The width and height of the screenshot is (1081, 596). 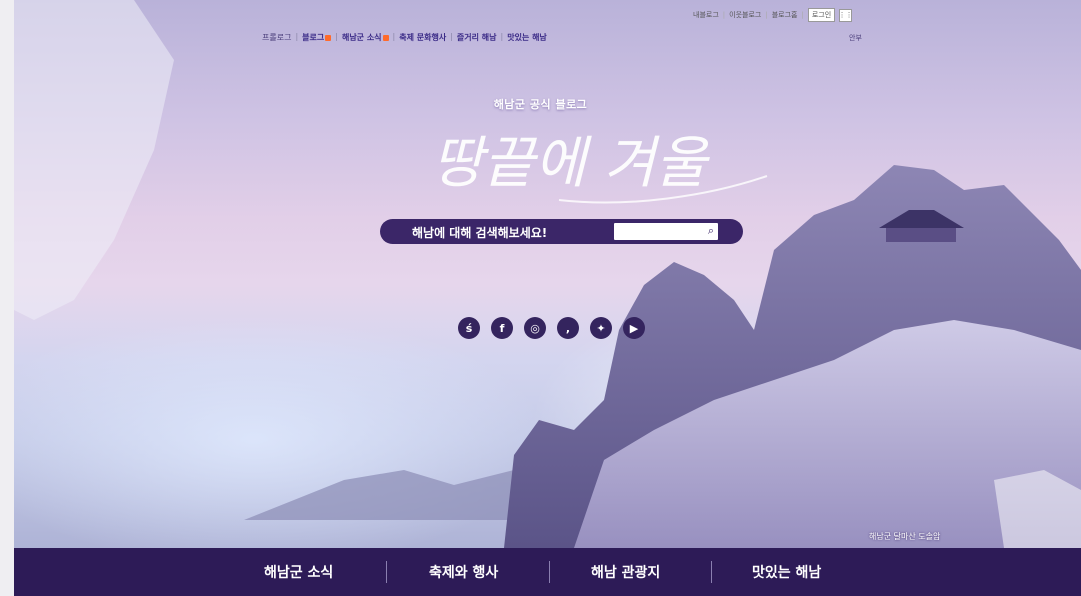 I want to click on youtube-icon: ▶, so click(x=634, y=328).